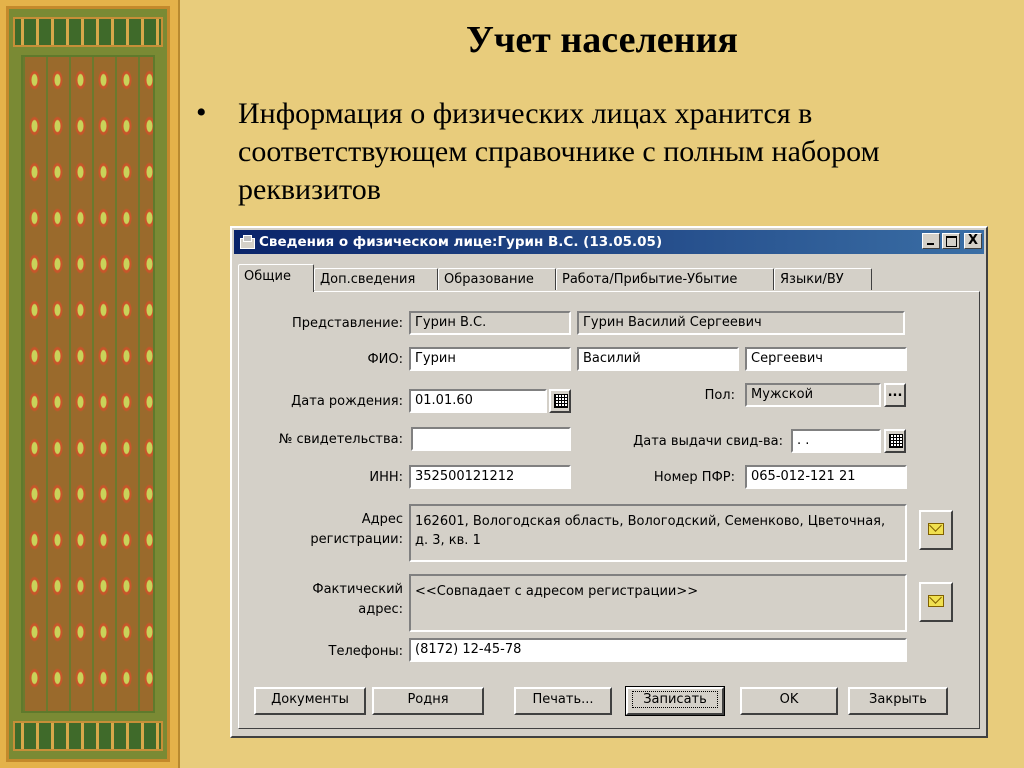  I want to click on minimize-button, so click(931, 241).